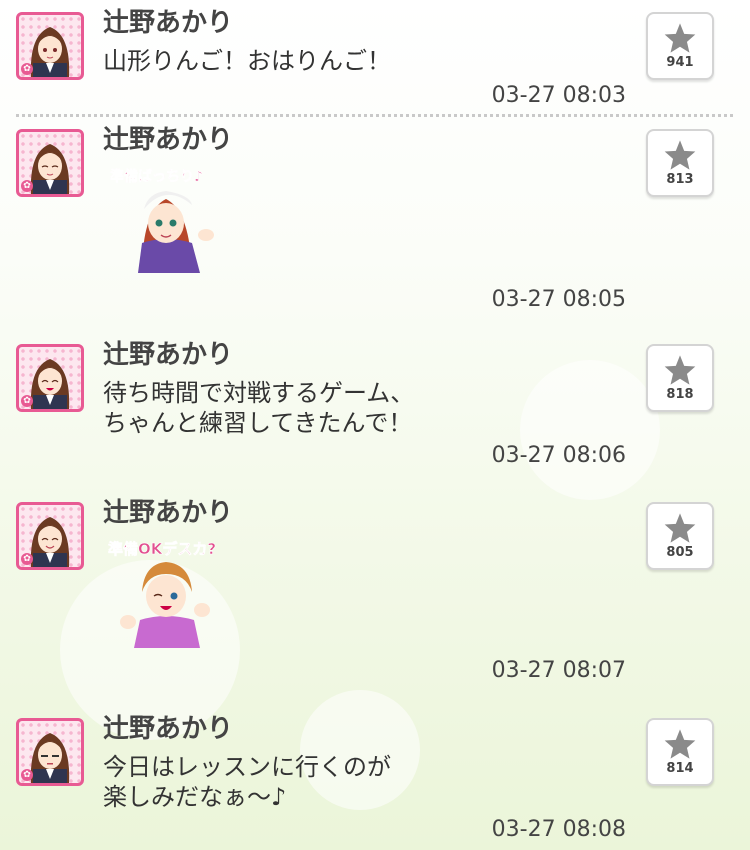 This screenshot has width=750, height=850. Describe the element at coordinates (247, 767) in the screenshot. I see `message-line: 今日はレッスンに行くのが` at that location.